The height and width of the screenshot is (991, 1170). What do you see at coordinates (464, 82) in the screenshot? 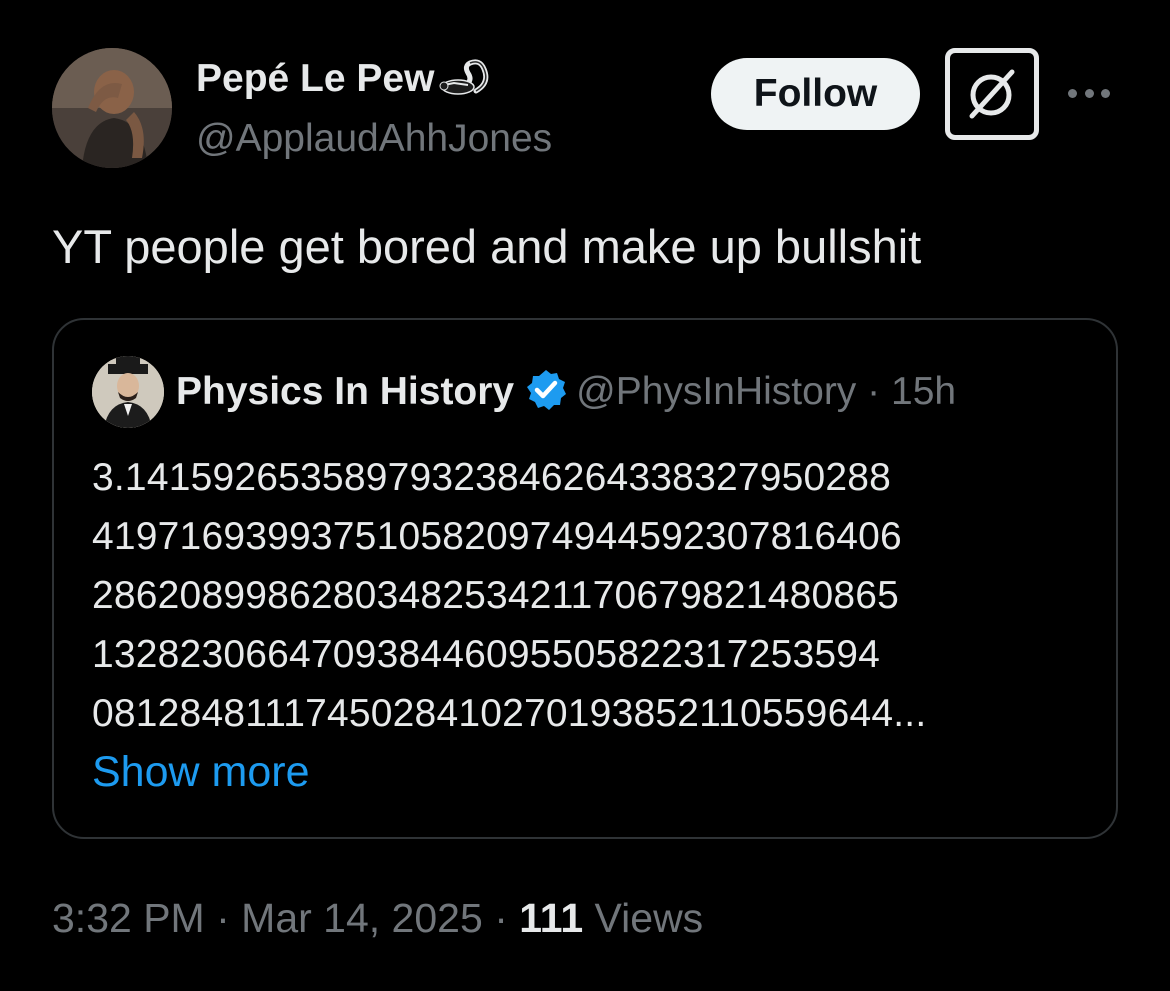
I see `skunk-icon` at bounding box center [464, 82].